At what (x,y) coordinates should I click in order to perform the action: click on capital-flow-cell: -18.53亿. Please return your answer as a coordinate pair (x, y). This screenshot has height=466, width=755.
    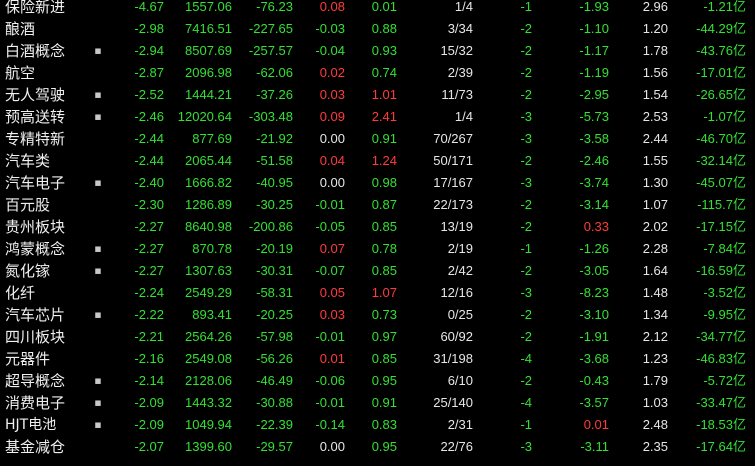
    Looking at the image, I should click on (709, 425).